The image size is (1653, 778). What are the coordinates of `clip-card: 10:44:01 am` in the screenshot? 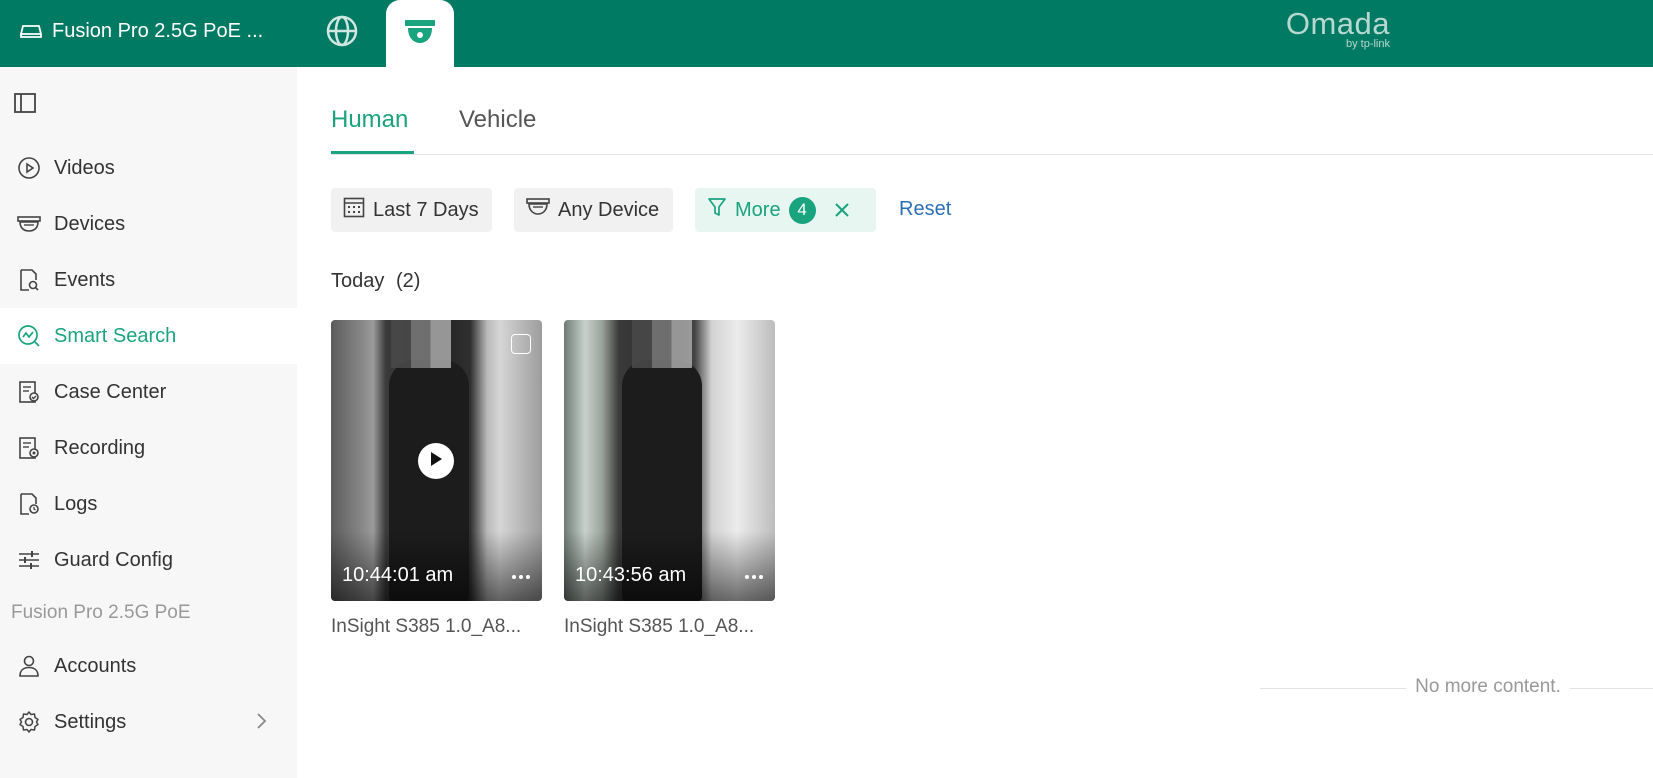 It's located at (436, 460).